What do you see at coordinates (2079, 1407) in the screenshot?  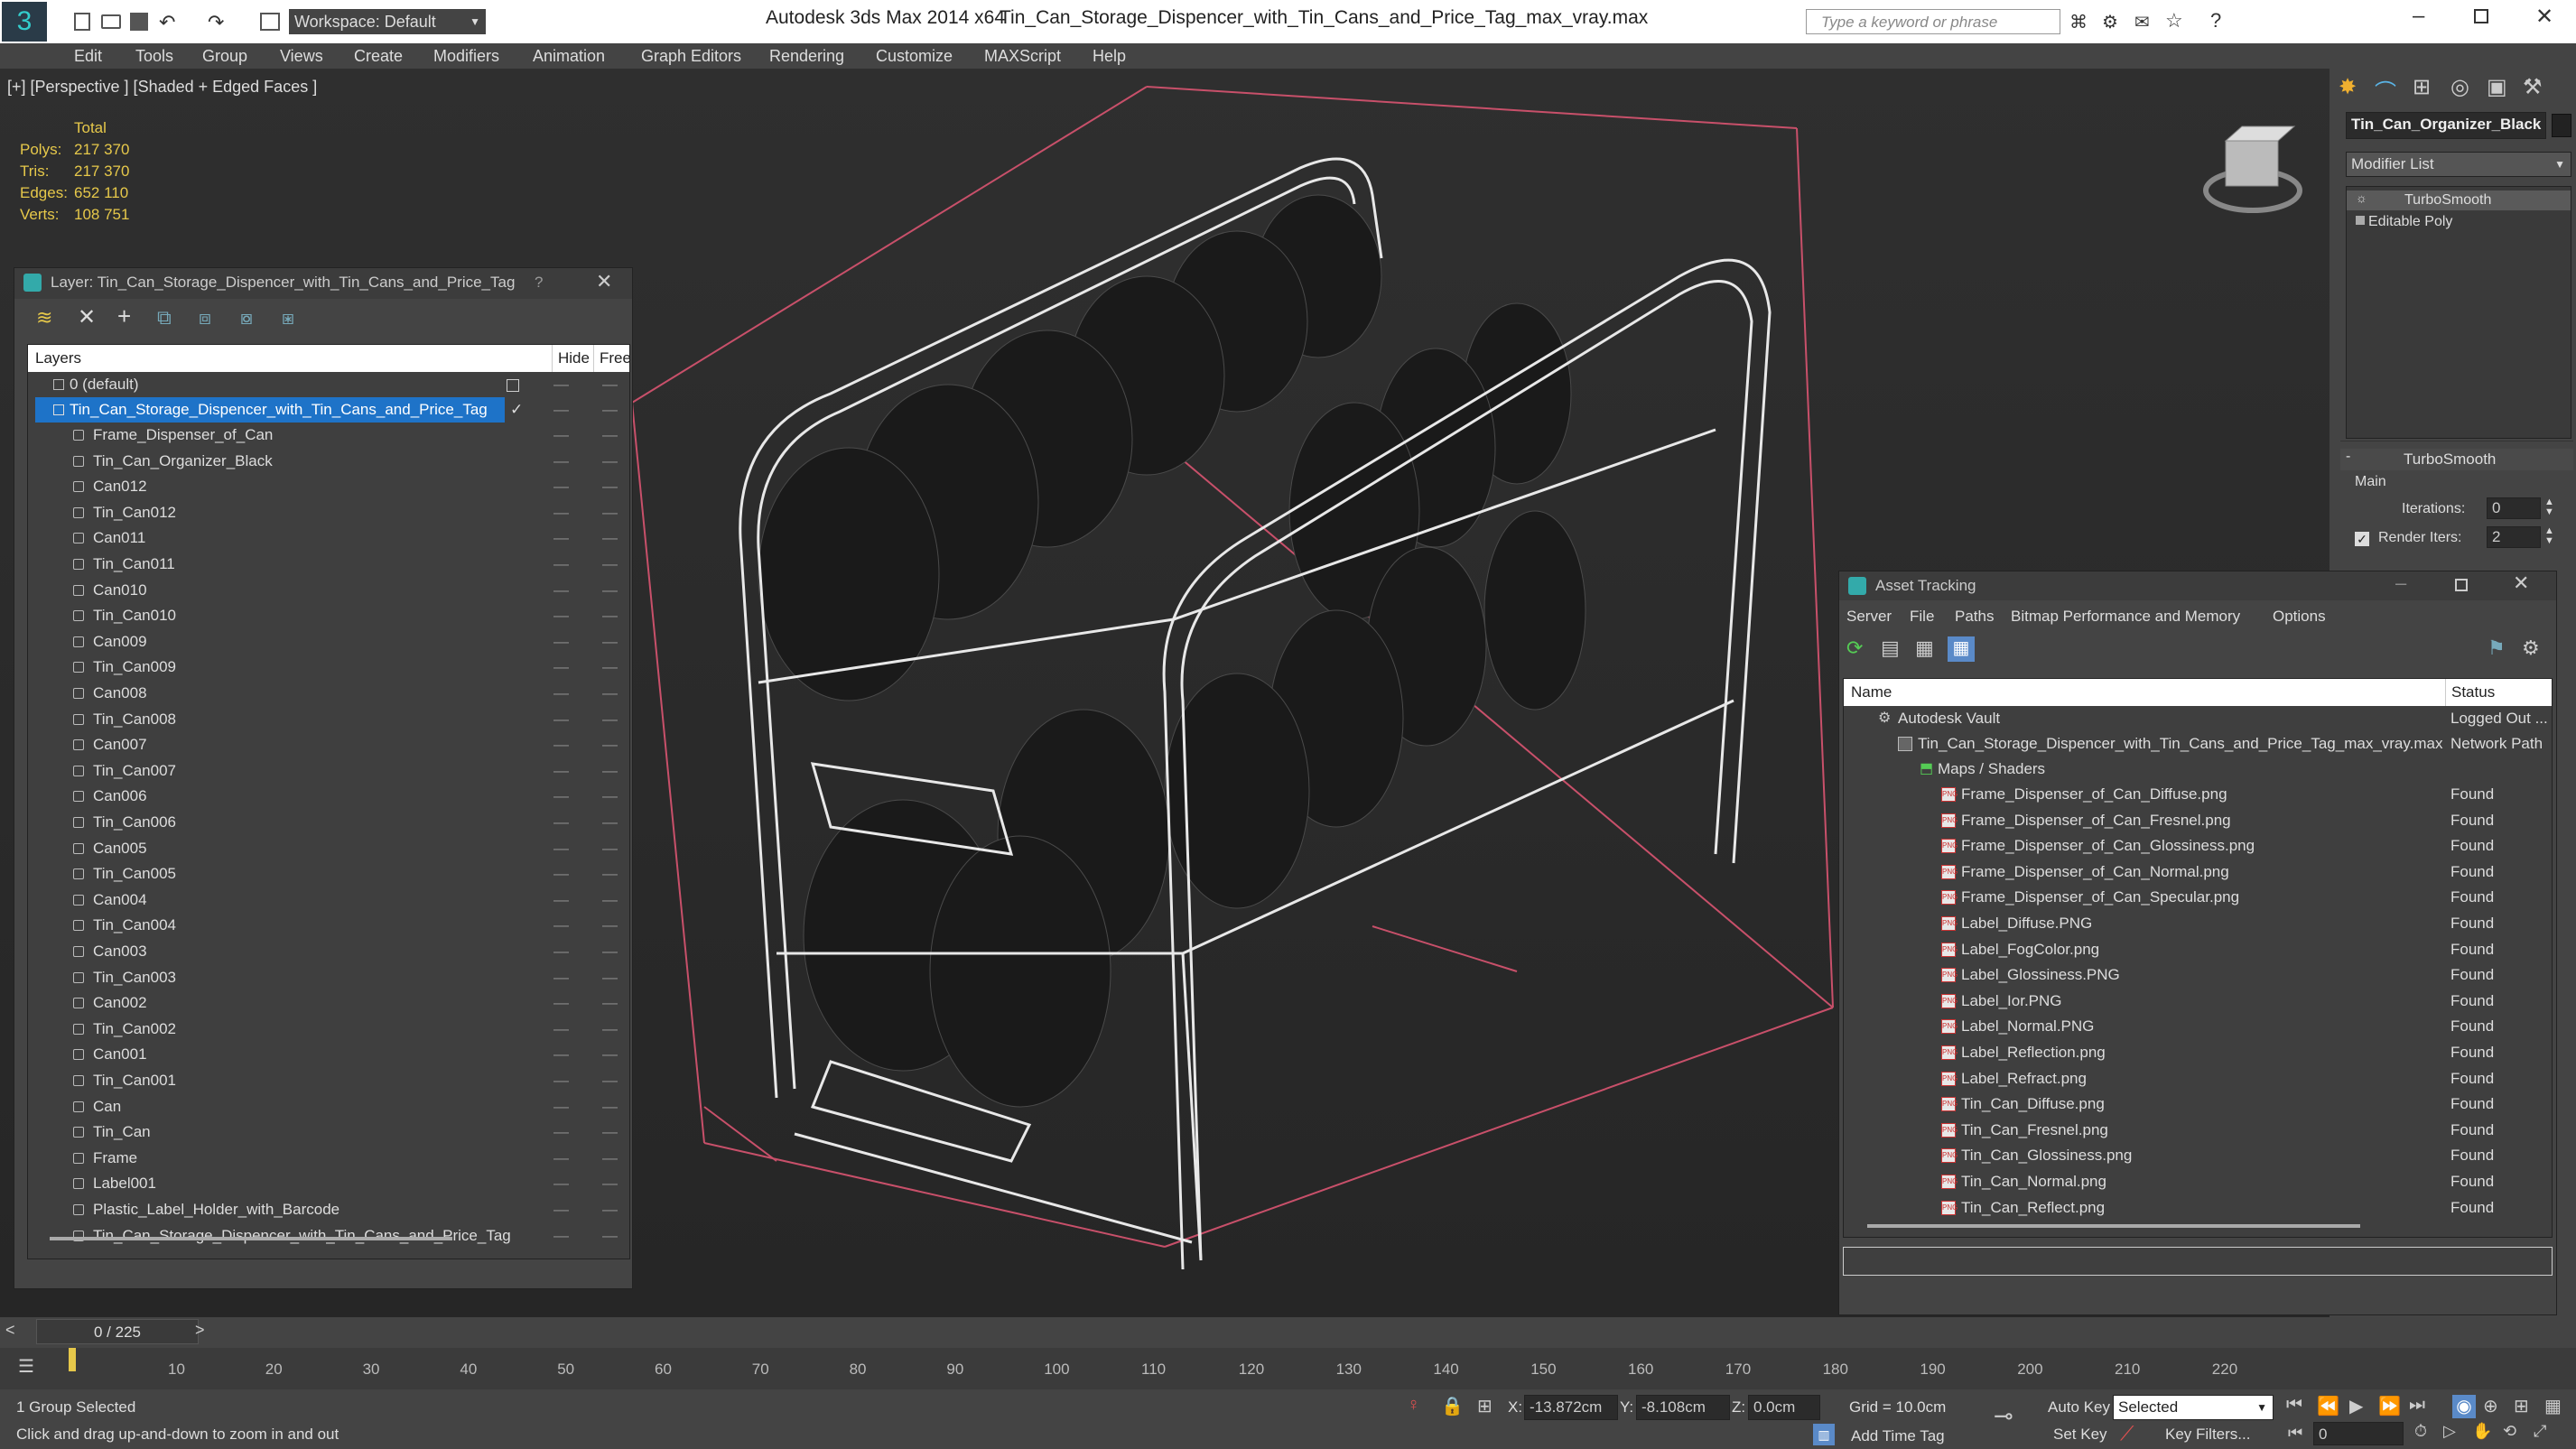 I see `auto-key-button: Auto Key` at bounding box center [2079, 1407].